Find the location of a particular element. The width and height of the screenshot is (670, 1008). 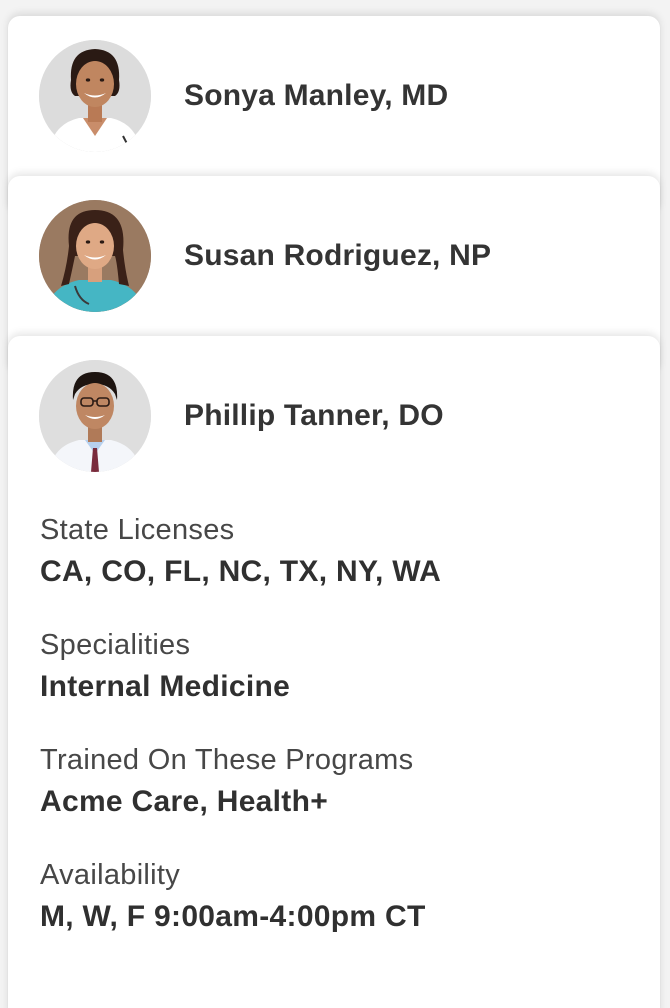

detail-label: Trained On These Programs is located at coordinates (227, 760).